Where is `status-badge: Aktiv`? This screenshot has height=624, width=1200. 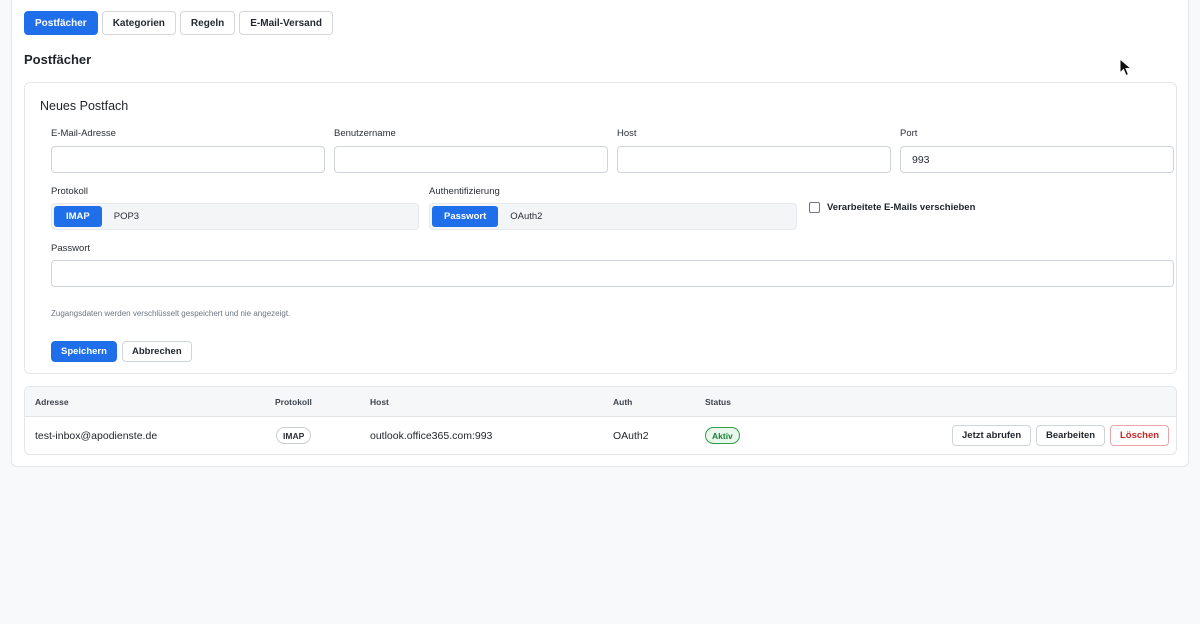 status-badge: Aktiv is located at coordinates (722, 435).